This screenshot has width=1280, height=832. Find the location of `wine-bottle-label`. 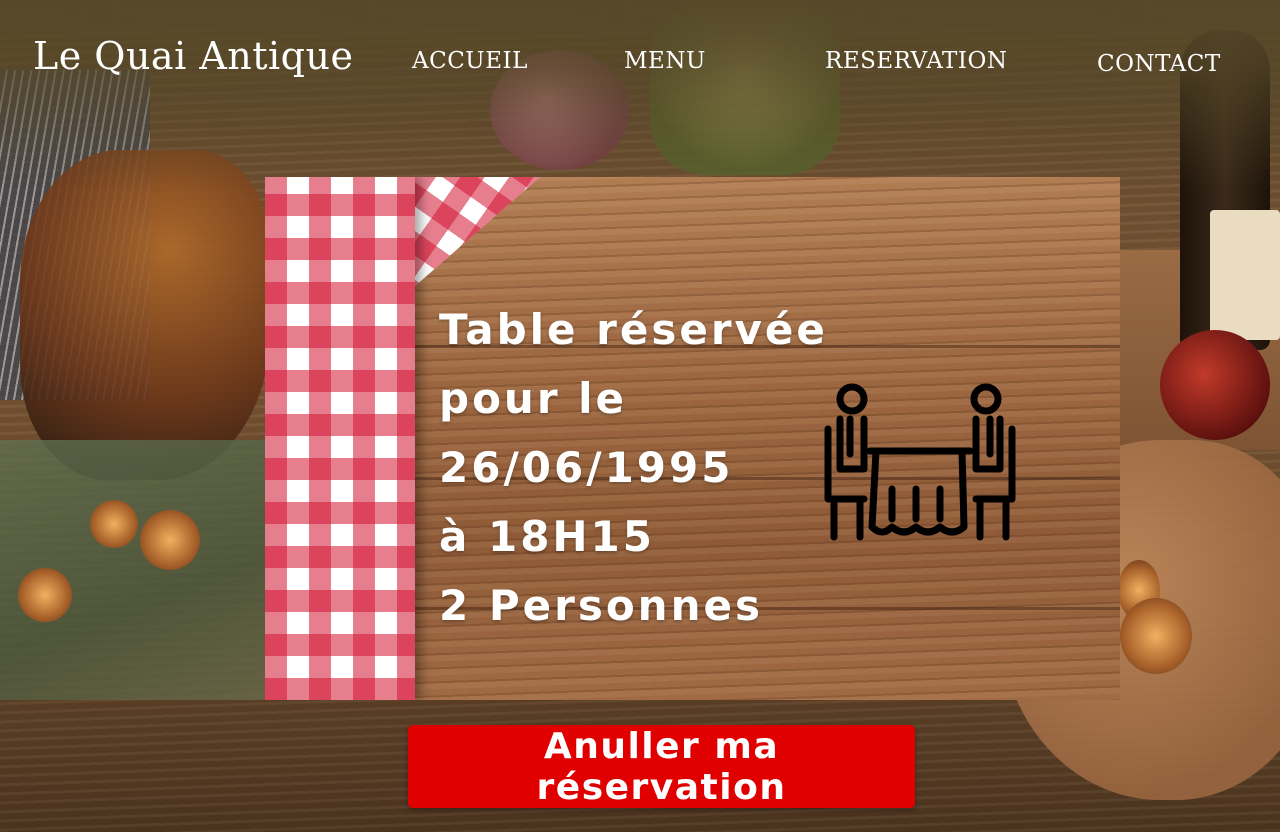

wine-bottle-label is located at coordinates (1245, 275).